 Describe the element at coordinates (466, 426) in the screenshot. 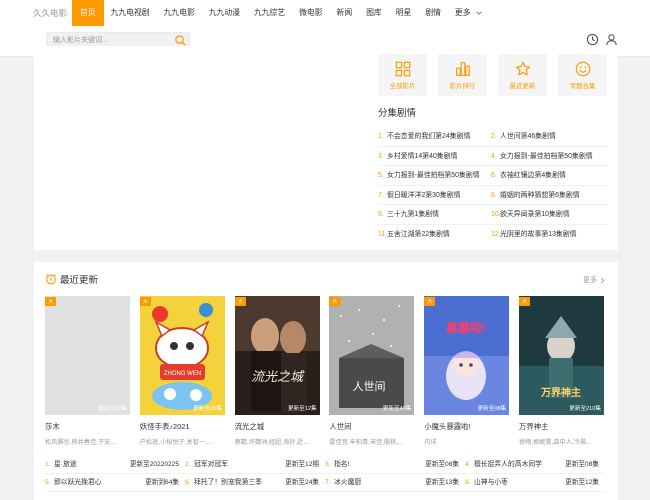

I see `poster-title: 小魔头暴露啦!` at that location.